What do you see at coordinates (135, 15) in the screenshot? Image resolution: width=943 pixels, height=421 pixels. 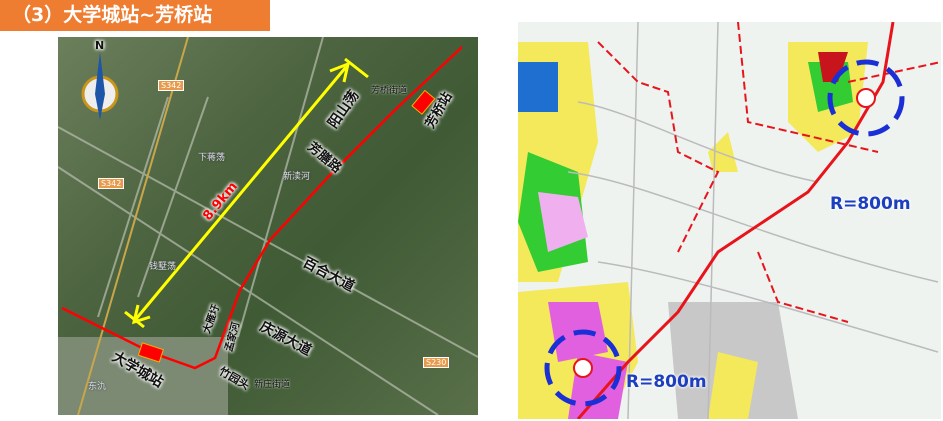 I see `section-title: （3）大学城站~芳桥站` at bounding box center [135, 15].